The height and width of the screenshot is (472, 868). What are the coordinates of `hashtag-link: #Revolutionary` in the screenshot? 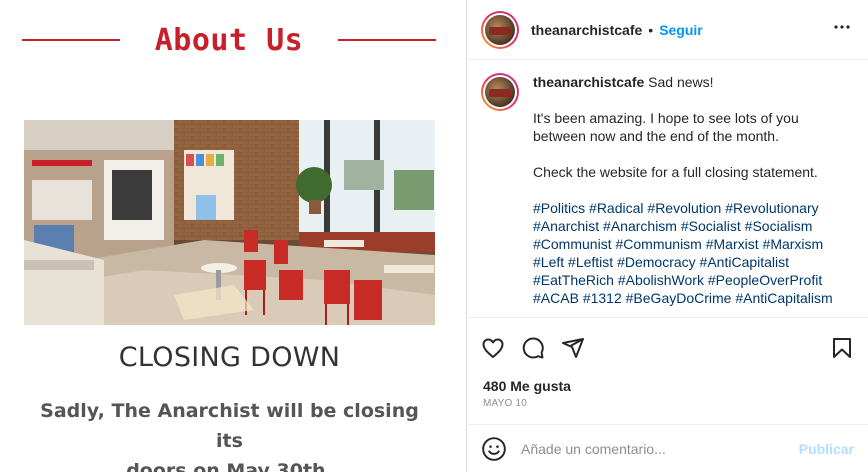 It's located at (771, 208).